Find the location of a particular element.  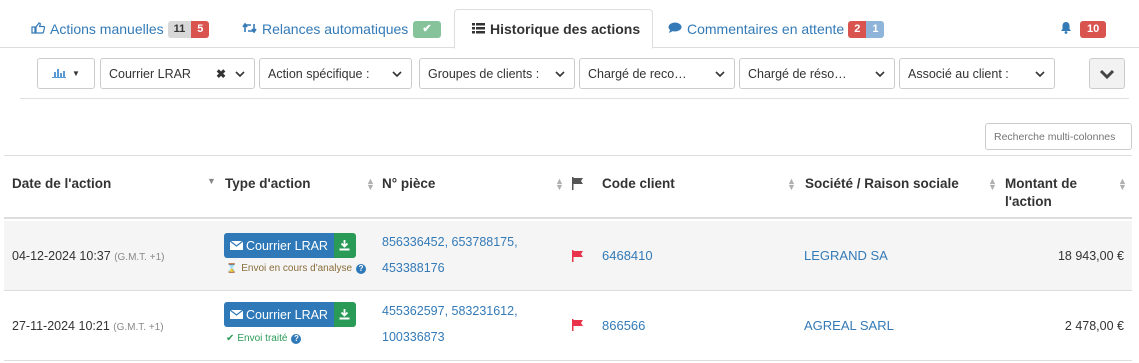

notifications-button: 10 is located at coordinates (1083, 29).